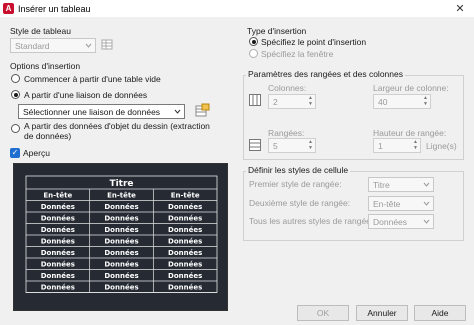 The height and width of the screenshot is (325, 474). I want to click on other-rows-style-value: Données, so click(390, 221).